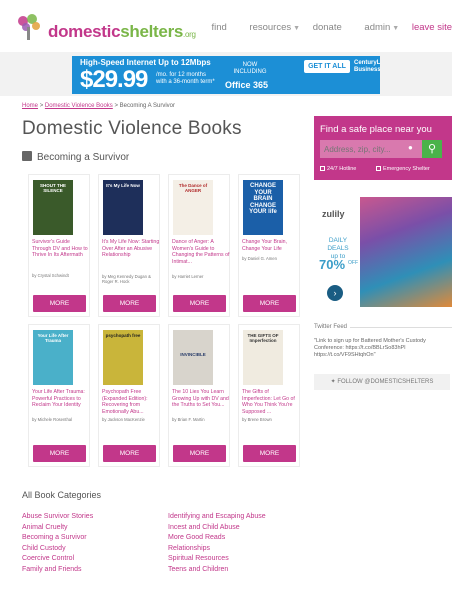  I want to click on arrow-right-icon: ›, so click(335, 293).